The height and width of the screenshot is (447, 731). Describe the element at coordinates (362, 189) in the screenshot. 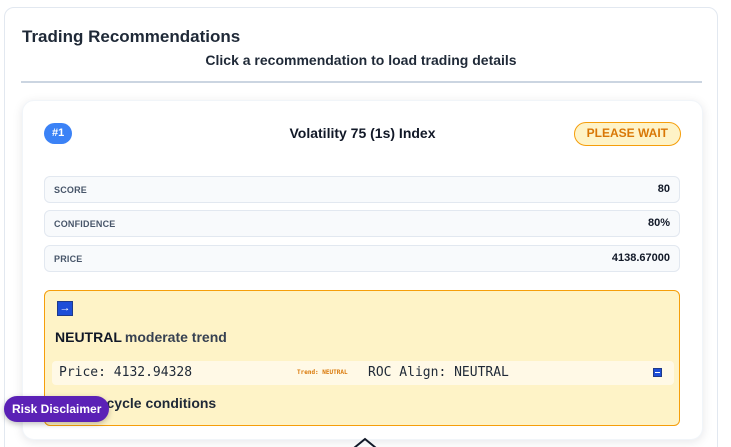

I see `metric-row-score: SCORE 80` at that location.